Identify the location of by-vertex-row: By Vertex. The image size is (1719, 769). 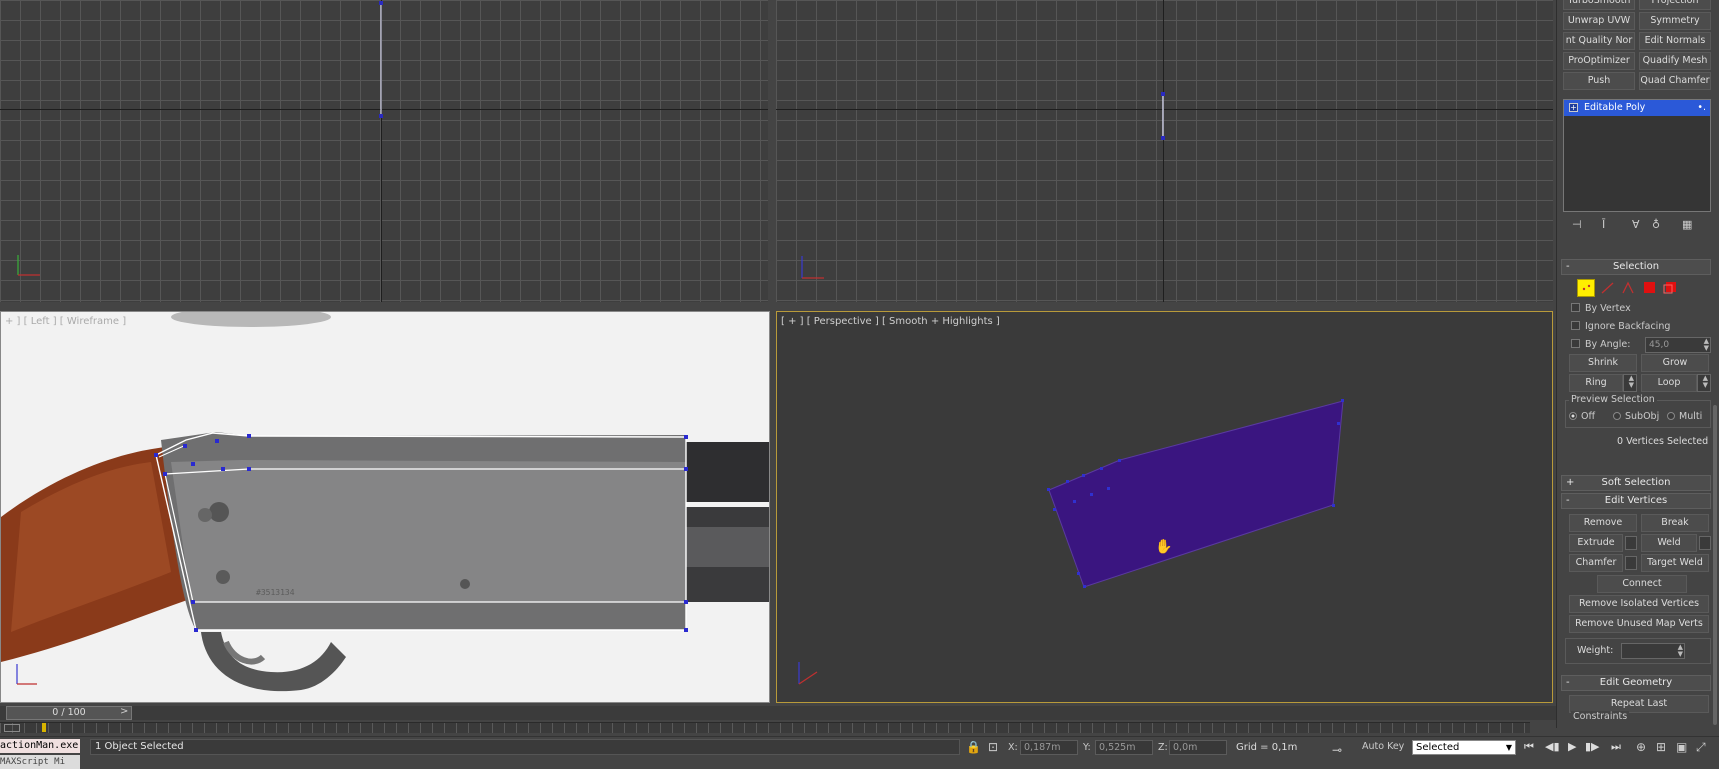
(1601, 308).